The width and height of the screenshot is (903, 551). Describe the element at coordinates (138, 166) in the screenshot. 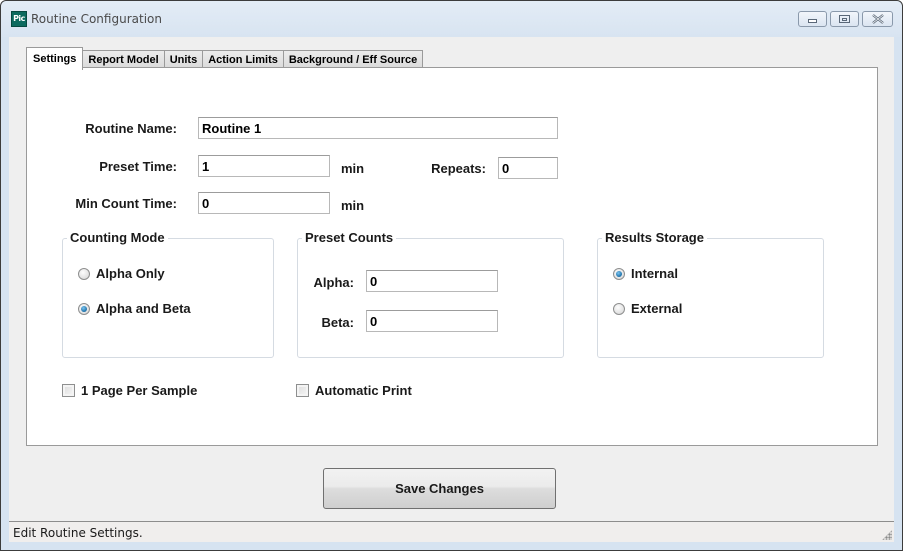

I see `preset-time-label: Preset Time:` at that location.